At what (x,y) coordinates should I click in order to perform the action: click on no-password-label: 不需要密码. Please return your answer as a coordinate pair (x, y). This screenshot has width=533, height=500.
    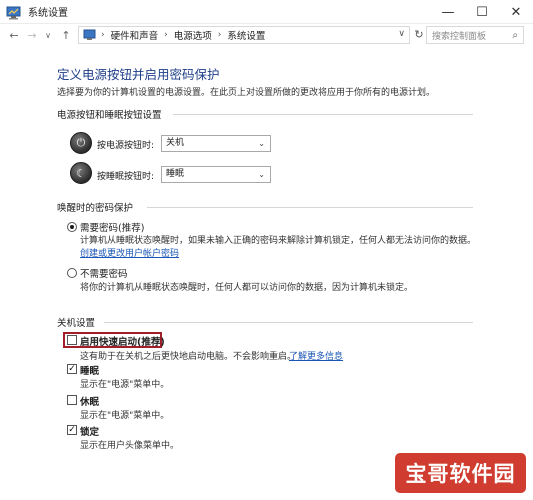
    Looking at the image, I should click on (104, 273).